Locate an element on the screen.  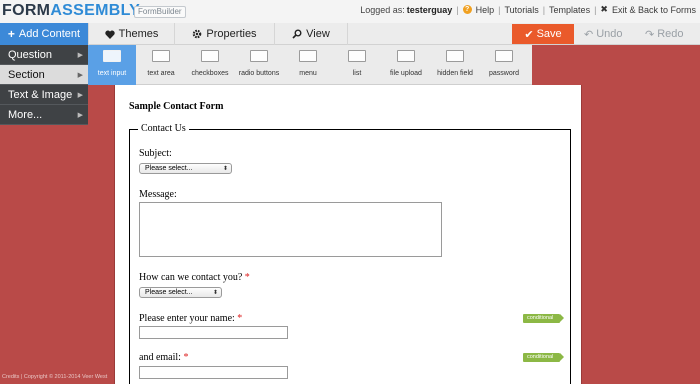
palette-label: checkboxes is located at coordinates (210, 73).